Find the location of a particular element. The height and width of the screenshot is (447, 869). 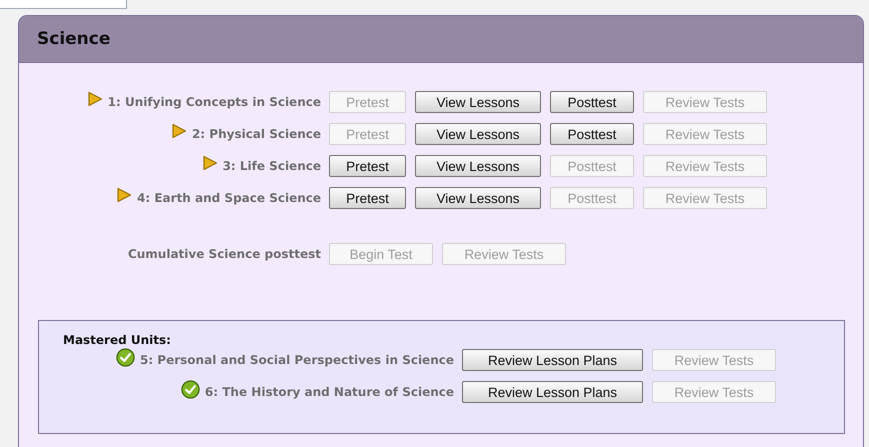

mastered-heading: Mastered Units: is located at coordinates (117, 340).